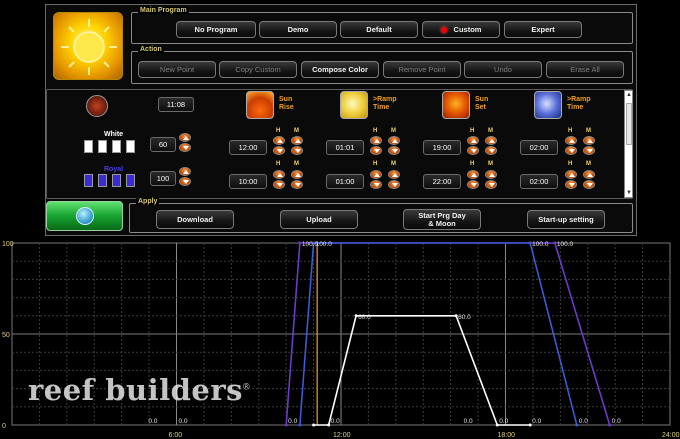 The image size is (680, 439). What do you see at coordinates (258, 69) in the screenshot?
I see `copy-custom-button: Copy Custom` at bounding box center [258, 69].